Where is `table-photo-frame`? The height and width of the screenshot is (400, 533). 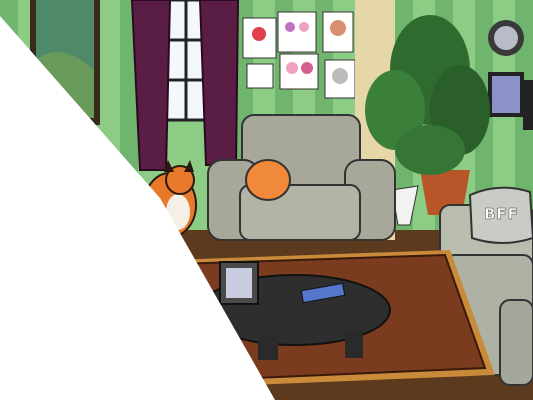 table-photo-frame is located at coordinates (239, 283).